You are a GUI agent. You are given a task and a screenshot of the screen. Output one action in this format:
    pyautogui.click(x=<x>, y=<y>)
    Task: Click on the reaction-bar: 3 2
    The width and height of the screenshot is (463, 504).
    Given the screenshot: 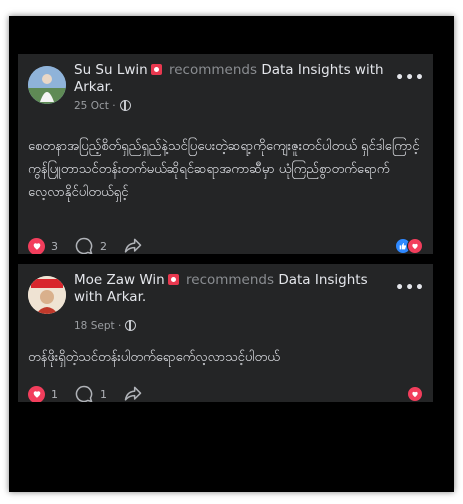 What is the action you would take?
    pyautogui.click(x=85, y=244)
    